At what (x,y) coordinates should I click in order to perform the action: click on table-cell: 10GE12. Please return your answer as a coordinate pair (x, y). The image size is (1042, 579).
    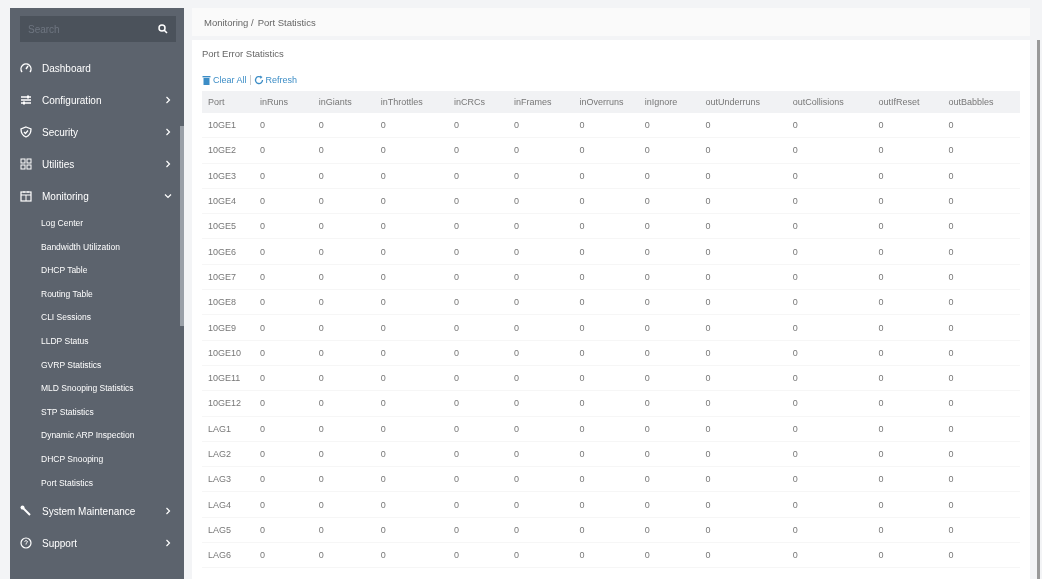
    Looking at the image, I should click on (228, 403).